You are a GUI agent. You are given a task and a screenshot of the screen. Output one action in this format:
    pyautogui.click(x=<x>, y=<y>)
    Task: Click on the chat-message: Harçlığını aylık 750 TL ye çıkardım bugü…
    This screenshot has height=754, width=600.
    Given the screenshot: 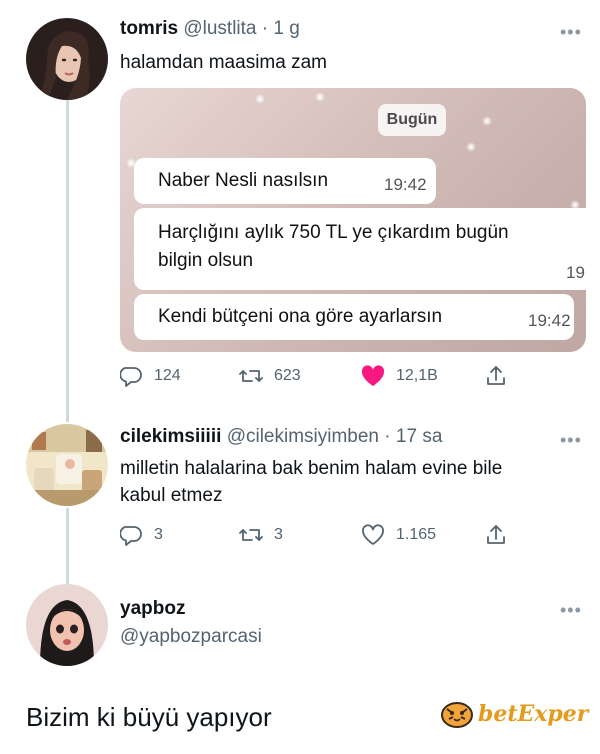 What is the action you would take?
    pyautogui.click(x=333, y=232)
    